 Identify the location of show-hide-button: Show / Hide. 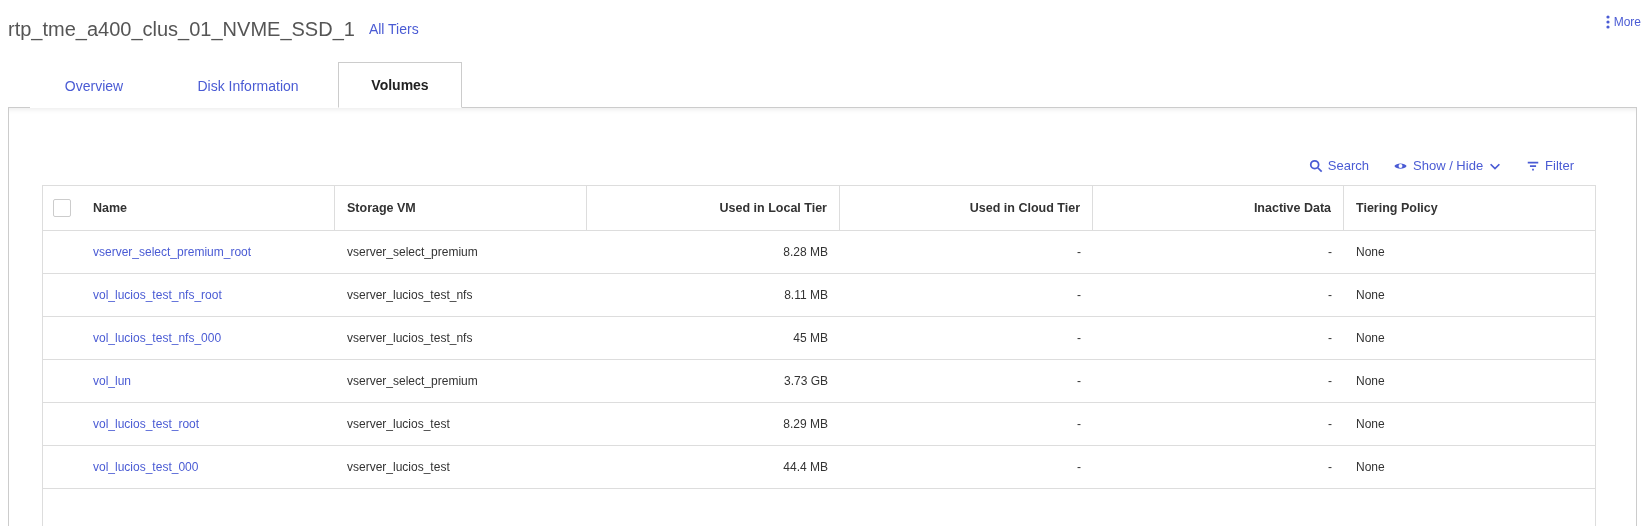
(1448, 165).